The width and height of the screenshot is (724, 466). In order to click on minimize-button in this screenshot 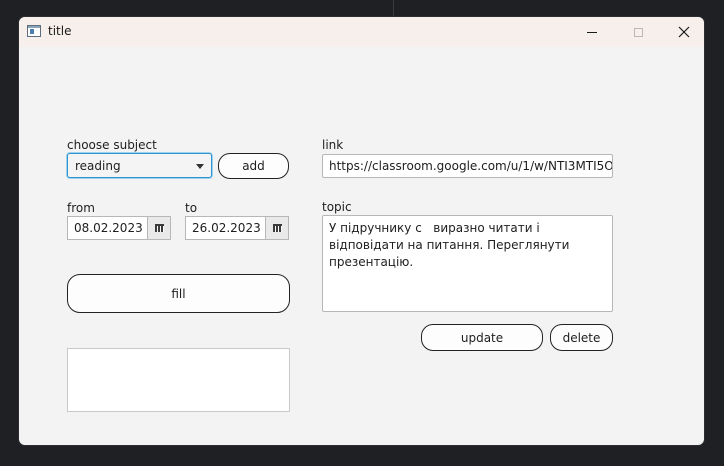, I will do `click(592, 32)`.